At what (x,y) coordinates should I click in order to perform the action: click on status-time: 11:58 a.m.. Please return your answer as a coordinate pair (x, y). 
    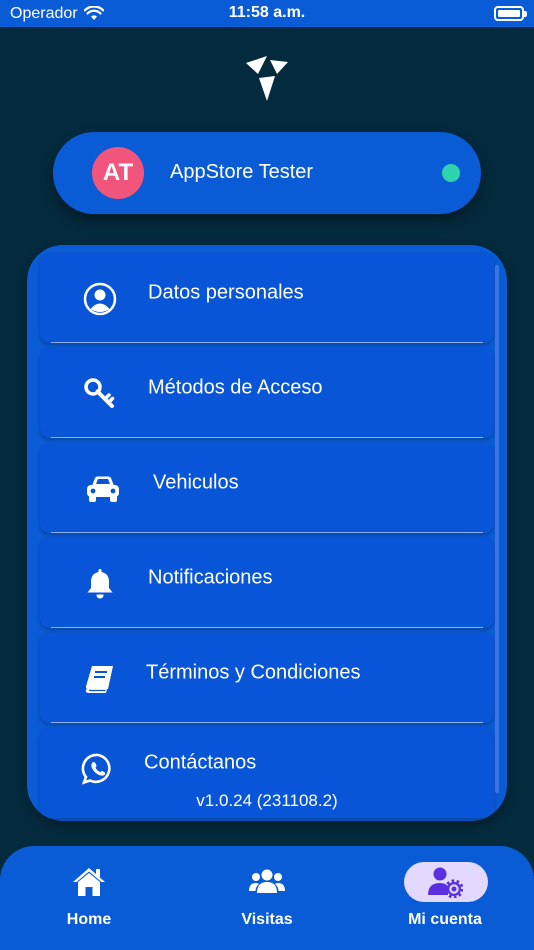
    Looking at the image, I should click on (267, 12).